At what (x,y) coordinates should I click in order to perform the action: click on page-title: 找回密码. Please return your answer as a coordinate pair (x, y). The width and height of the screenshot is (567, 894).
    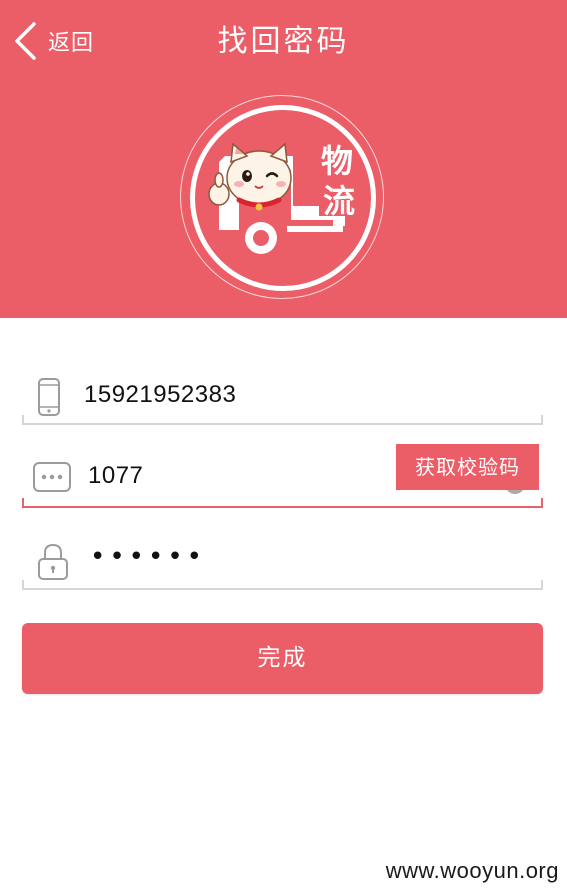
    Looking at the image, I should click on (283, 41).